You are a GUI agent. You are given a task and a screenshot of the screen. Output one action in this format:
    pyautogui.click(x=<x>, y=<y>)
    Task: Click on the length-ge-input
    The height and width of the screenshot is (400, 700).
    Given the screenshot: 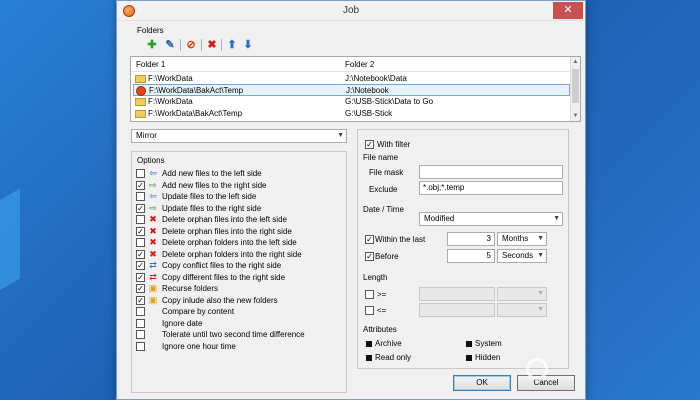 What is the action you would take?
    pyautogui.click(x=457, y=294)
    